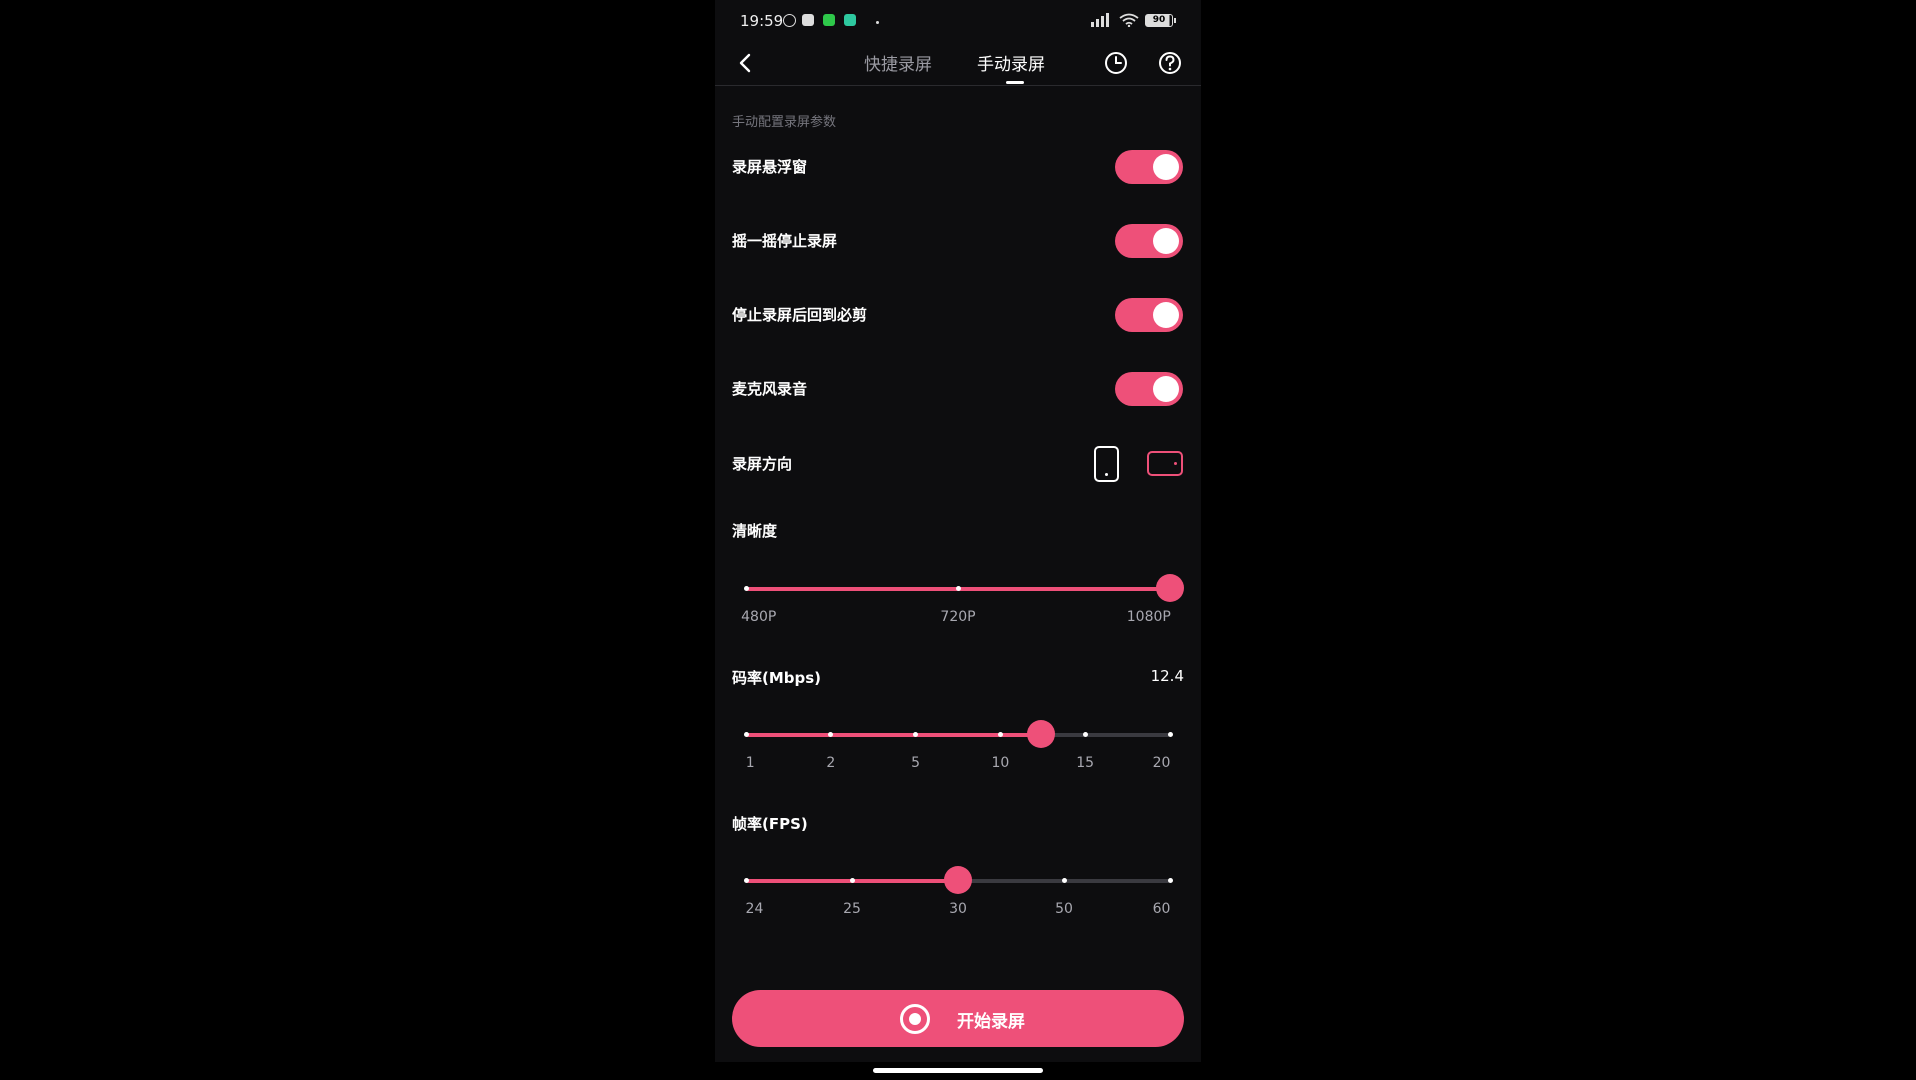 This screenshot has height=1080, width=1916. I want to click on tick-label: 24, so click(754, 909).